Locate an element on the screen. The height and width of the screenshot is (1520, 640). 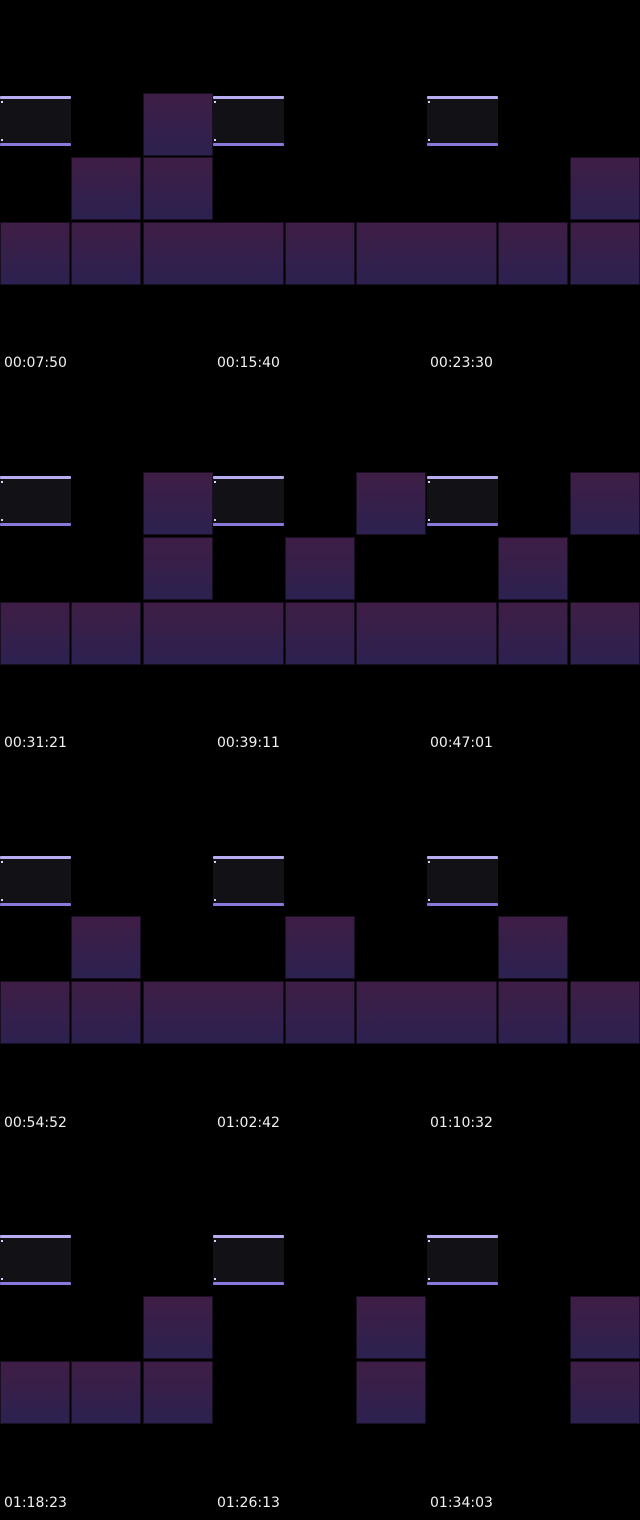
frame-timestamp: 00:54:52 is located at coordinates (35, 1123).